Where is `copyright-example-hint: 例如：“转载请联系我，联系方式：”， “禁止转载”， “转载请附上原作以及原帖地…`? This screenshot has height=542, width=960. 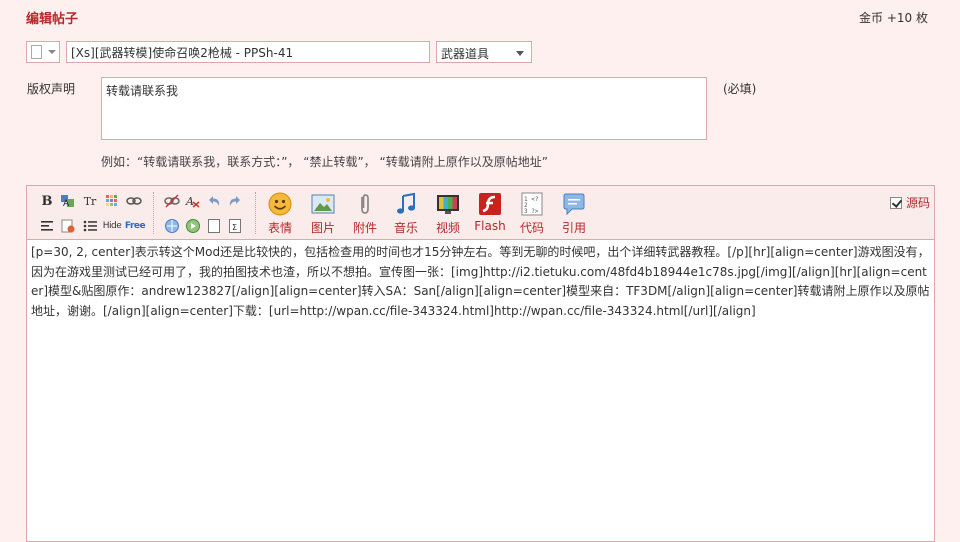
copyright-example-hint: 例如：“转载请联系我，联系方式：”， “禁止转载”， “转载请附上原作以及原帖地… is located at coordinates (324, 162).